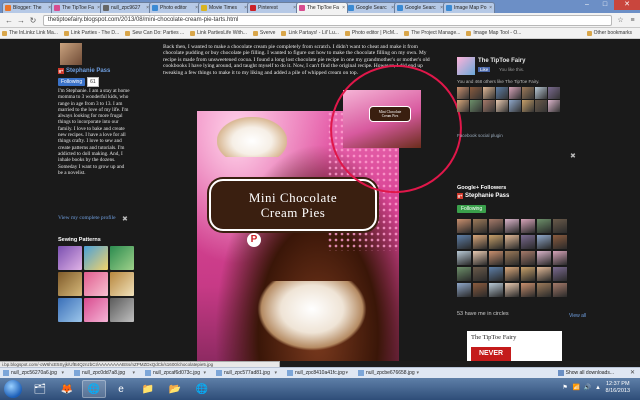  What do you see at coordinates (87, 218) in the screenshot?
I see `view-profile-link: View my complete profile` at bounding box center [87, 218].